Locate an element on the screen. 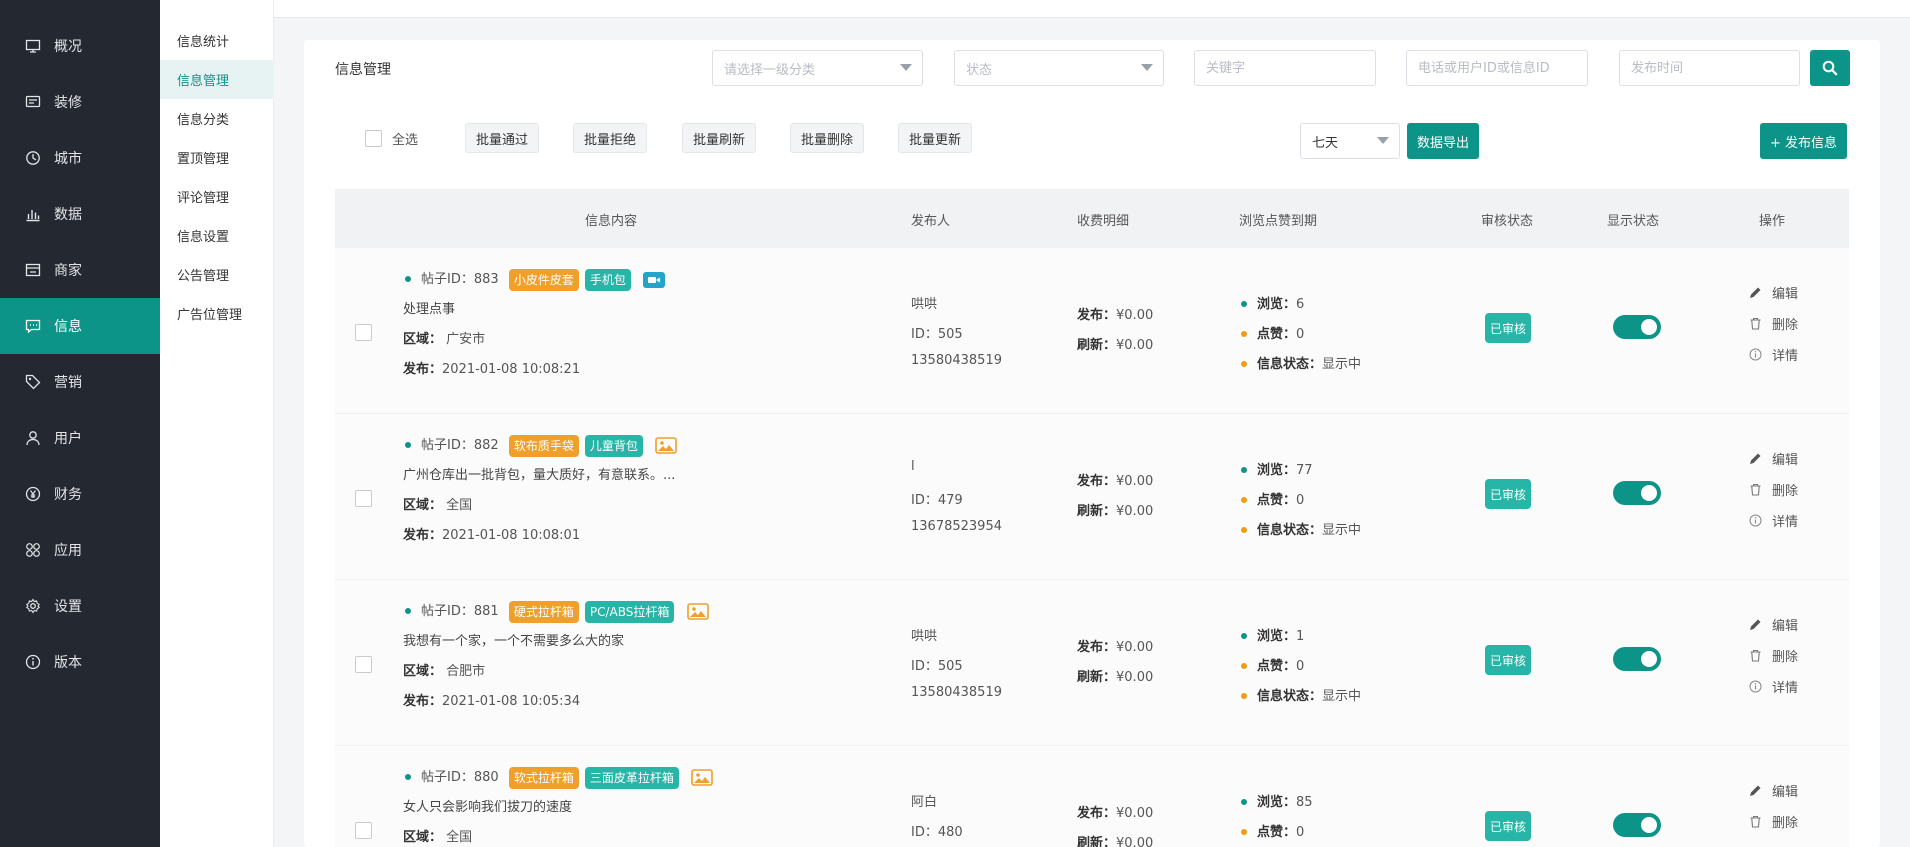  select-all: 全选 is located at coordinates (391, 138).